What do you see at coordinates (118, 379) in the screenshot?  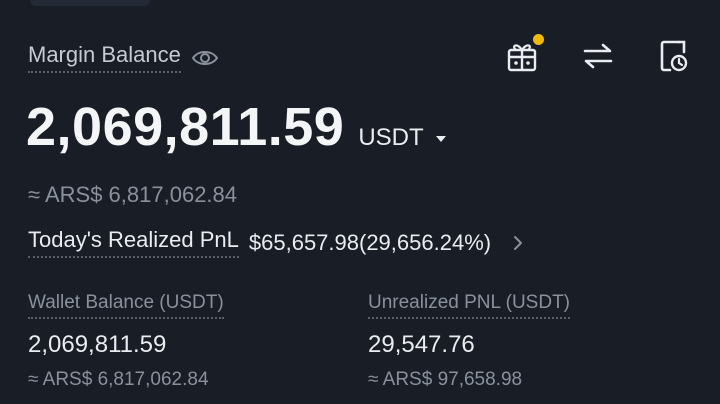 I see `wallet-balance-fiat: ≈ ARS$ 6,817,062.84` at bounding box center [118, 379].